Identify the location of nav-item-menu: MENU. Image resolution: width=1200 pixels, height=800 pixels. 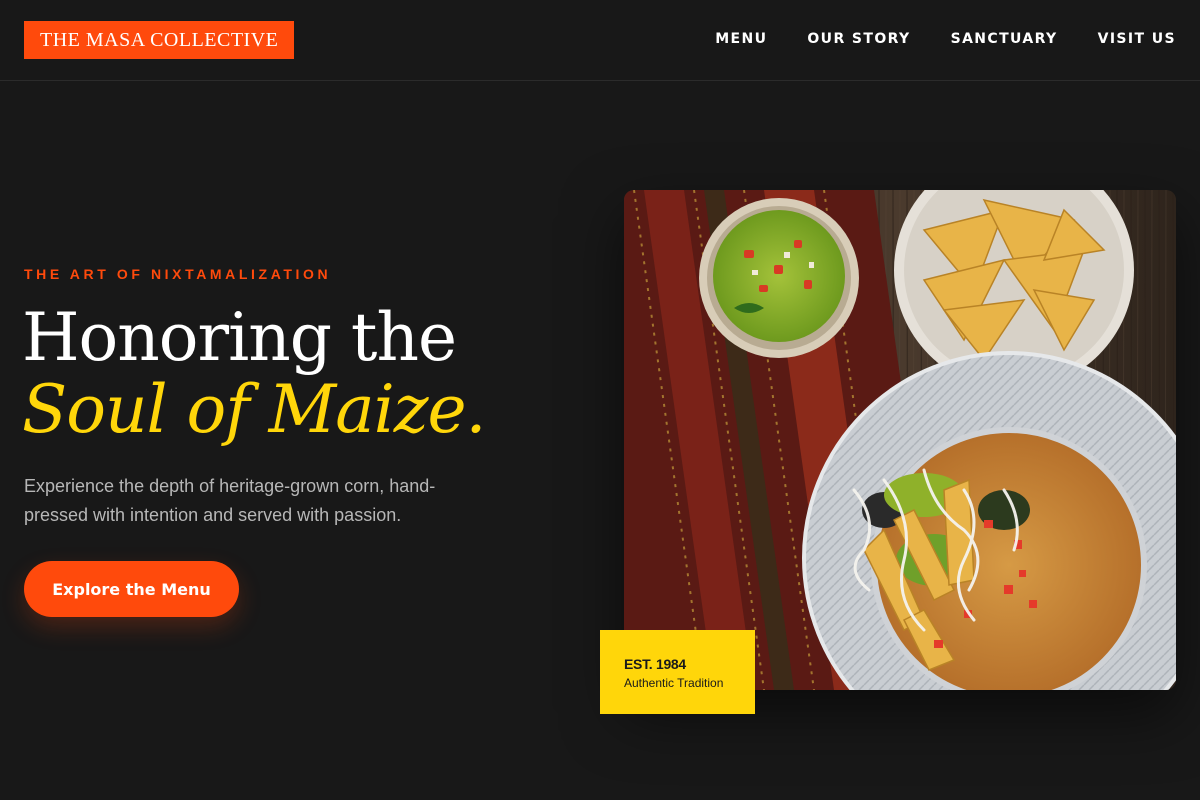
(741, 39).